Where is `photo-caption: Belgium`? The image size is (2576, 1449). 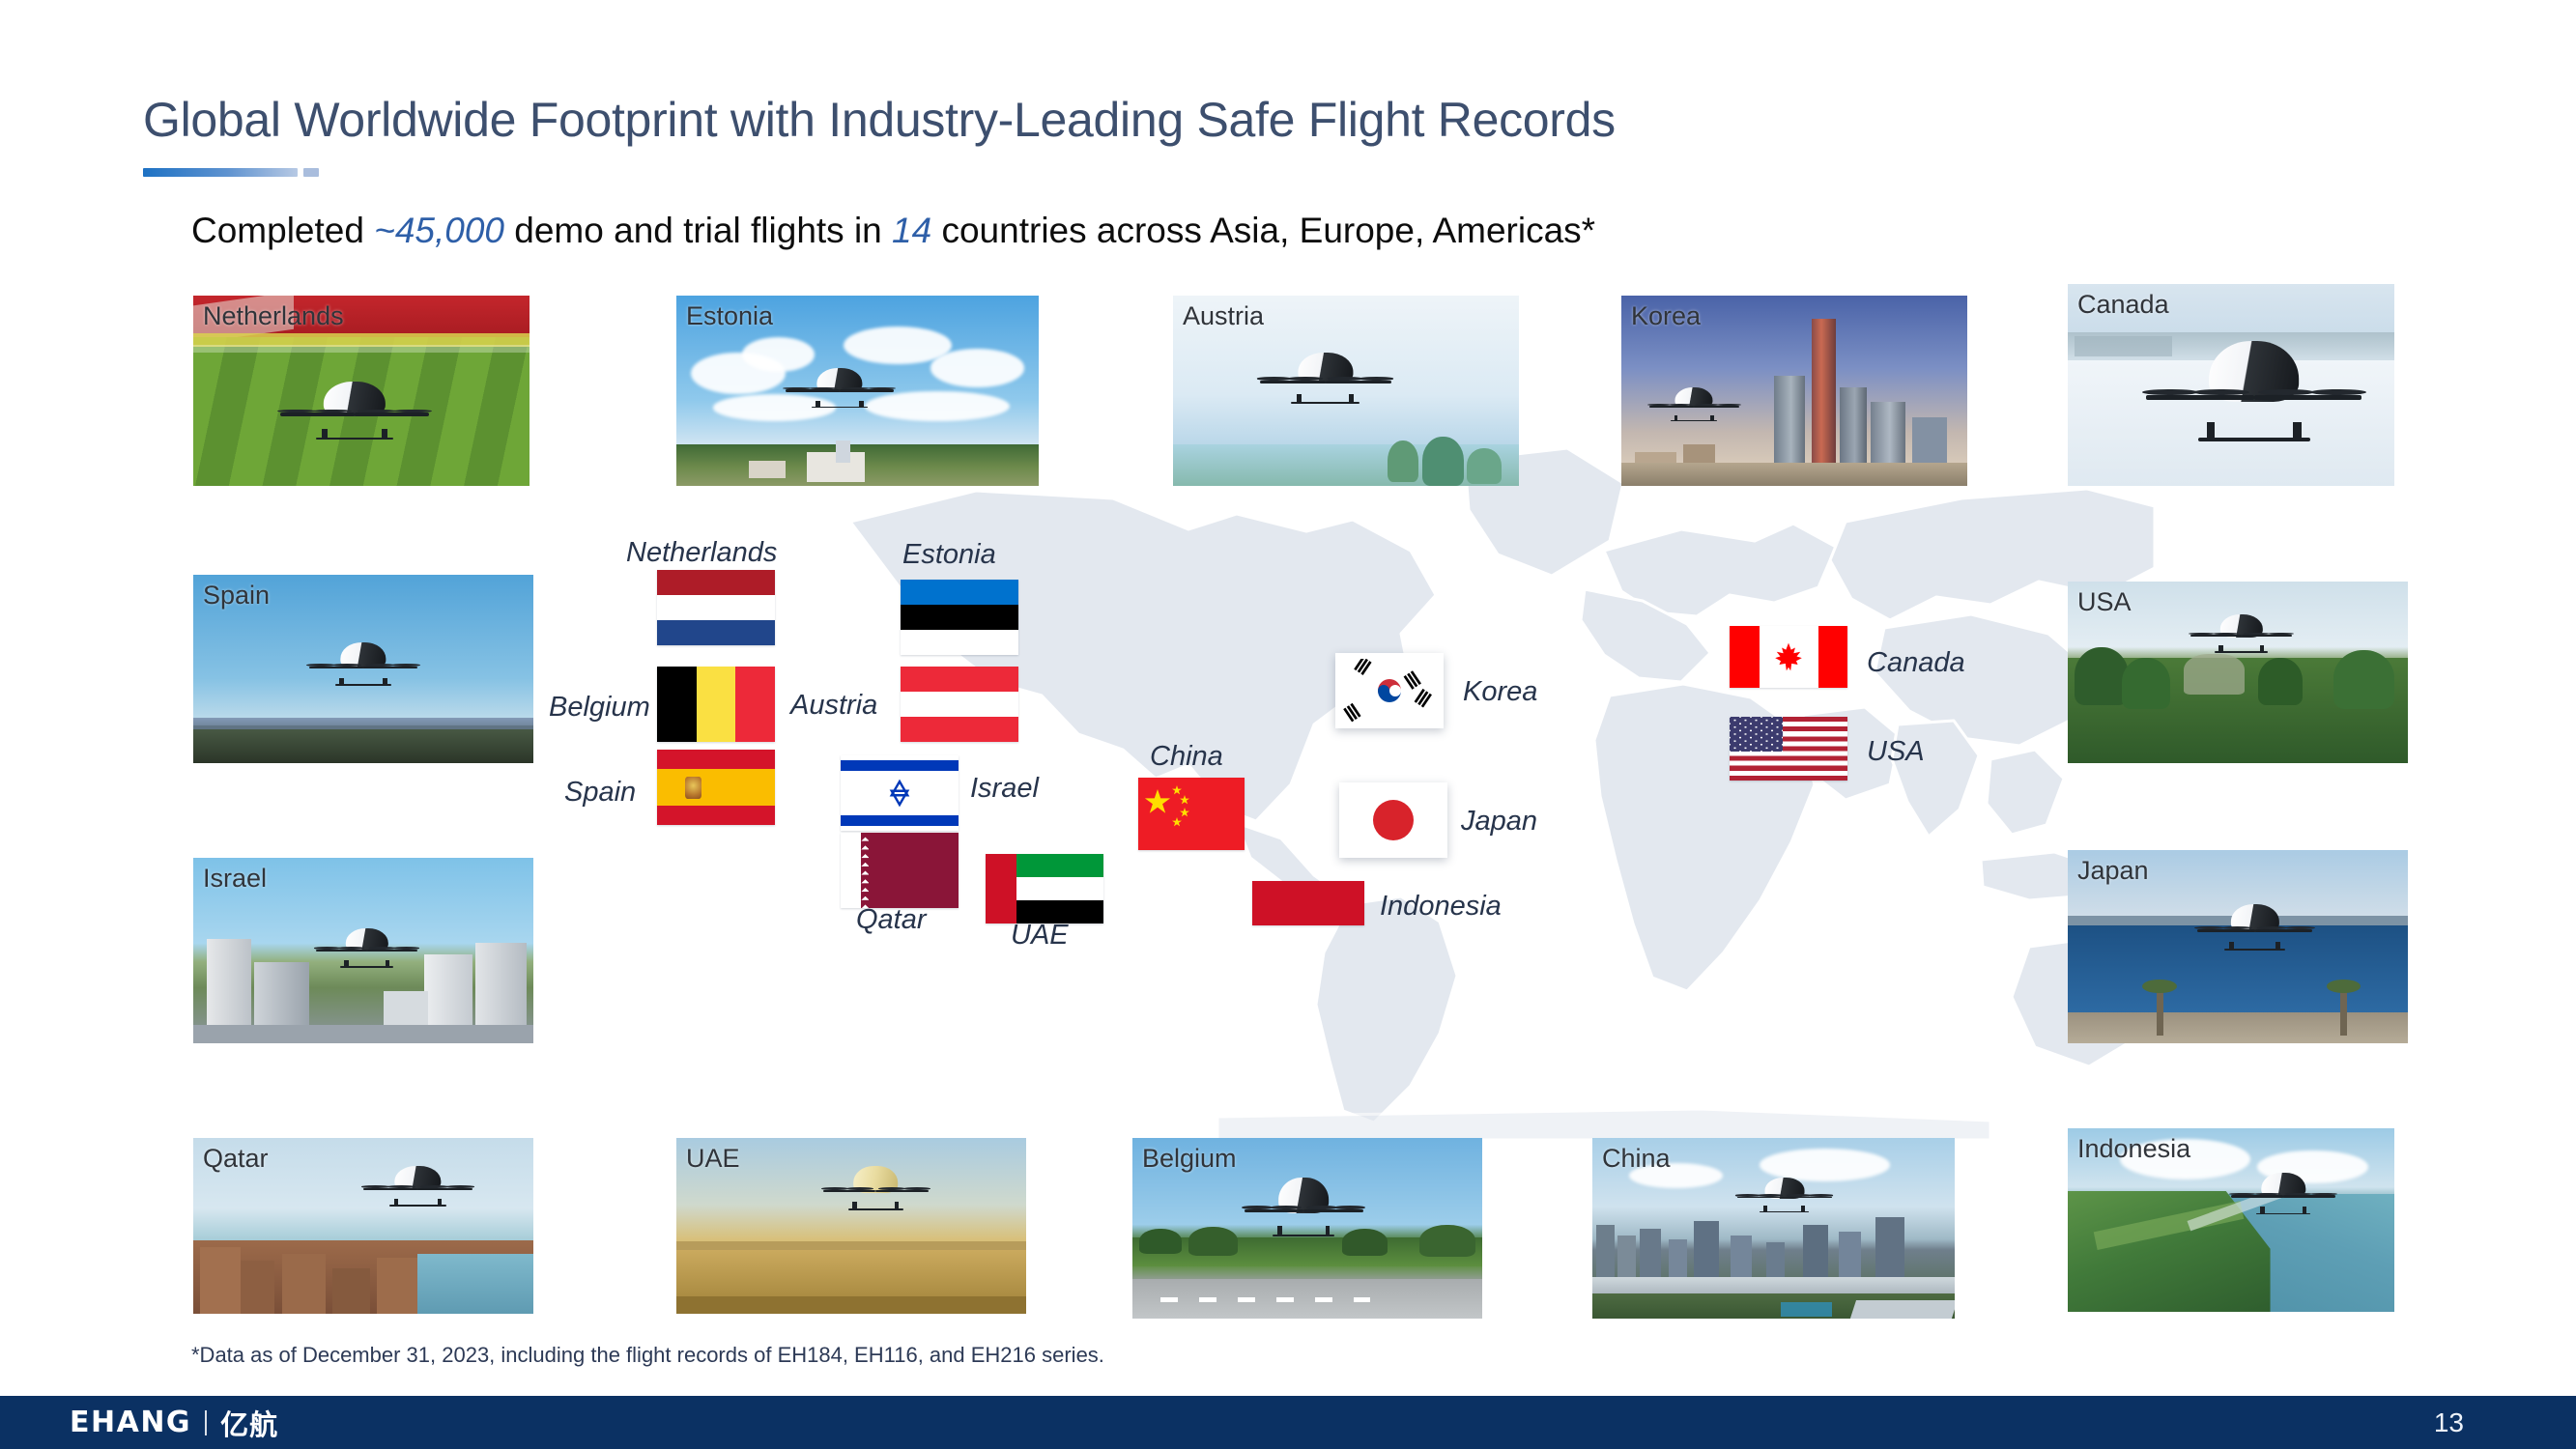 photo-caption: Belgium is located at coordinates (1190, 1158).